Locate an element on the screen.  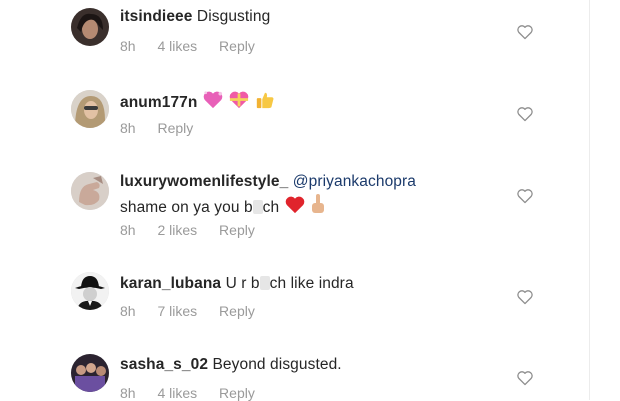
comment-text: karan_lubana U r b ch like indra is located at coordinates (237, 284).